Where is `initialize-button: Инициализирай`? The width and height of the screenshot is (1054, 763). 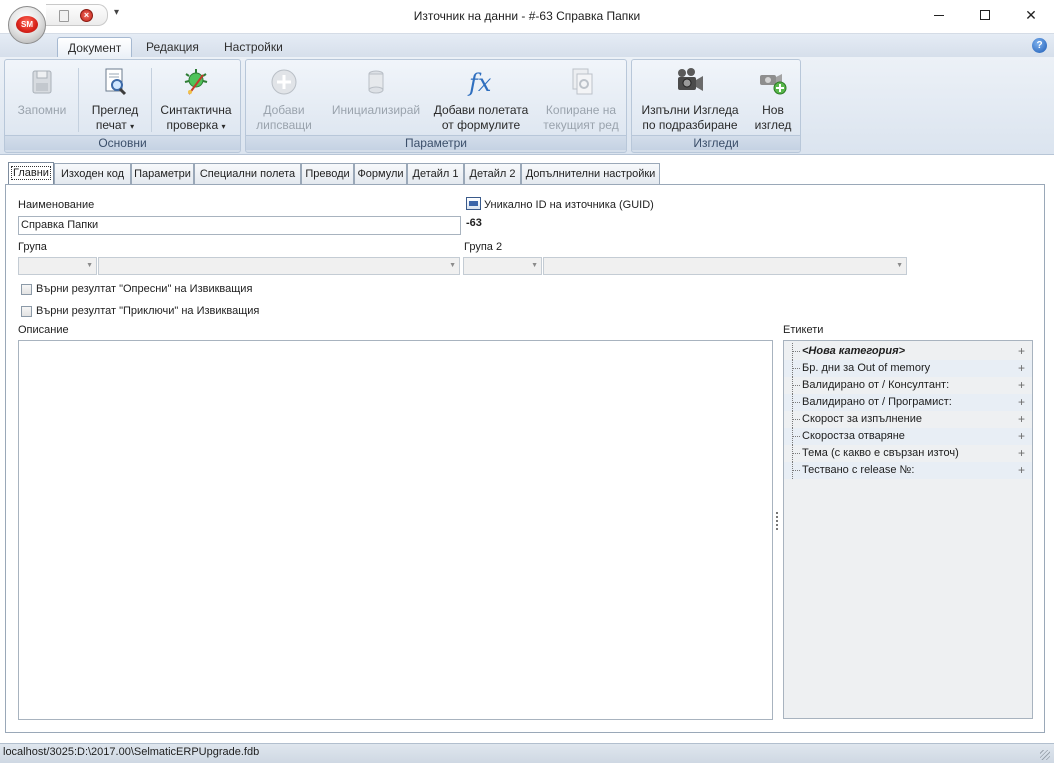 initialize-button: Инициализирай is located at coordinates (376, 100).